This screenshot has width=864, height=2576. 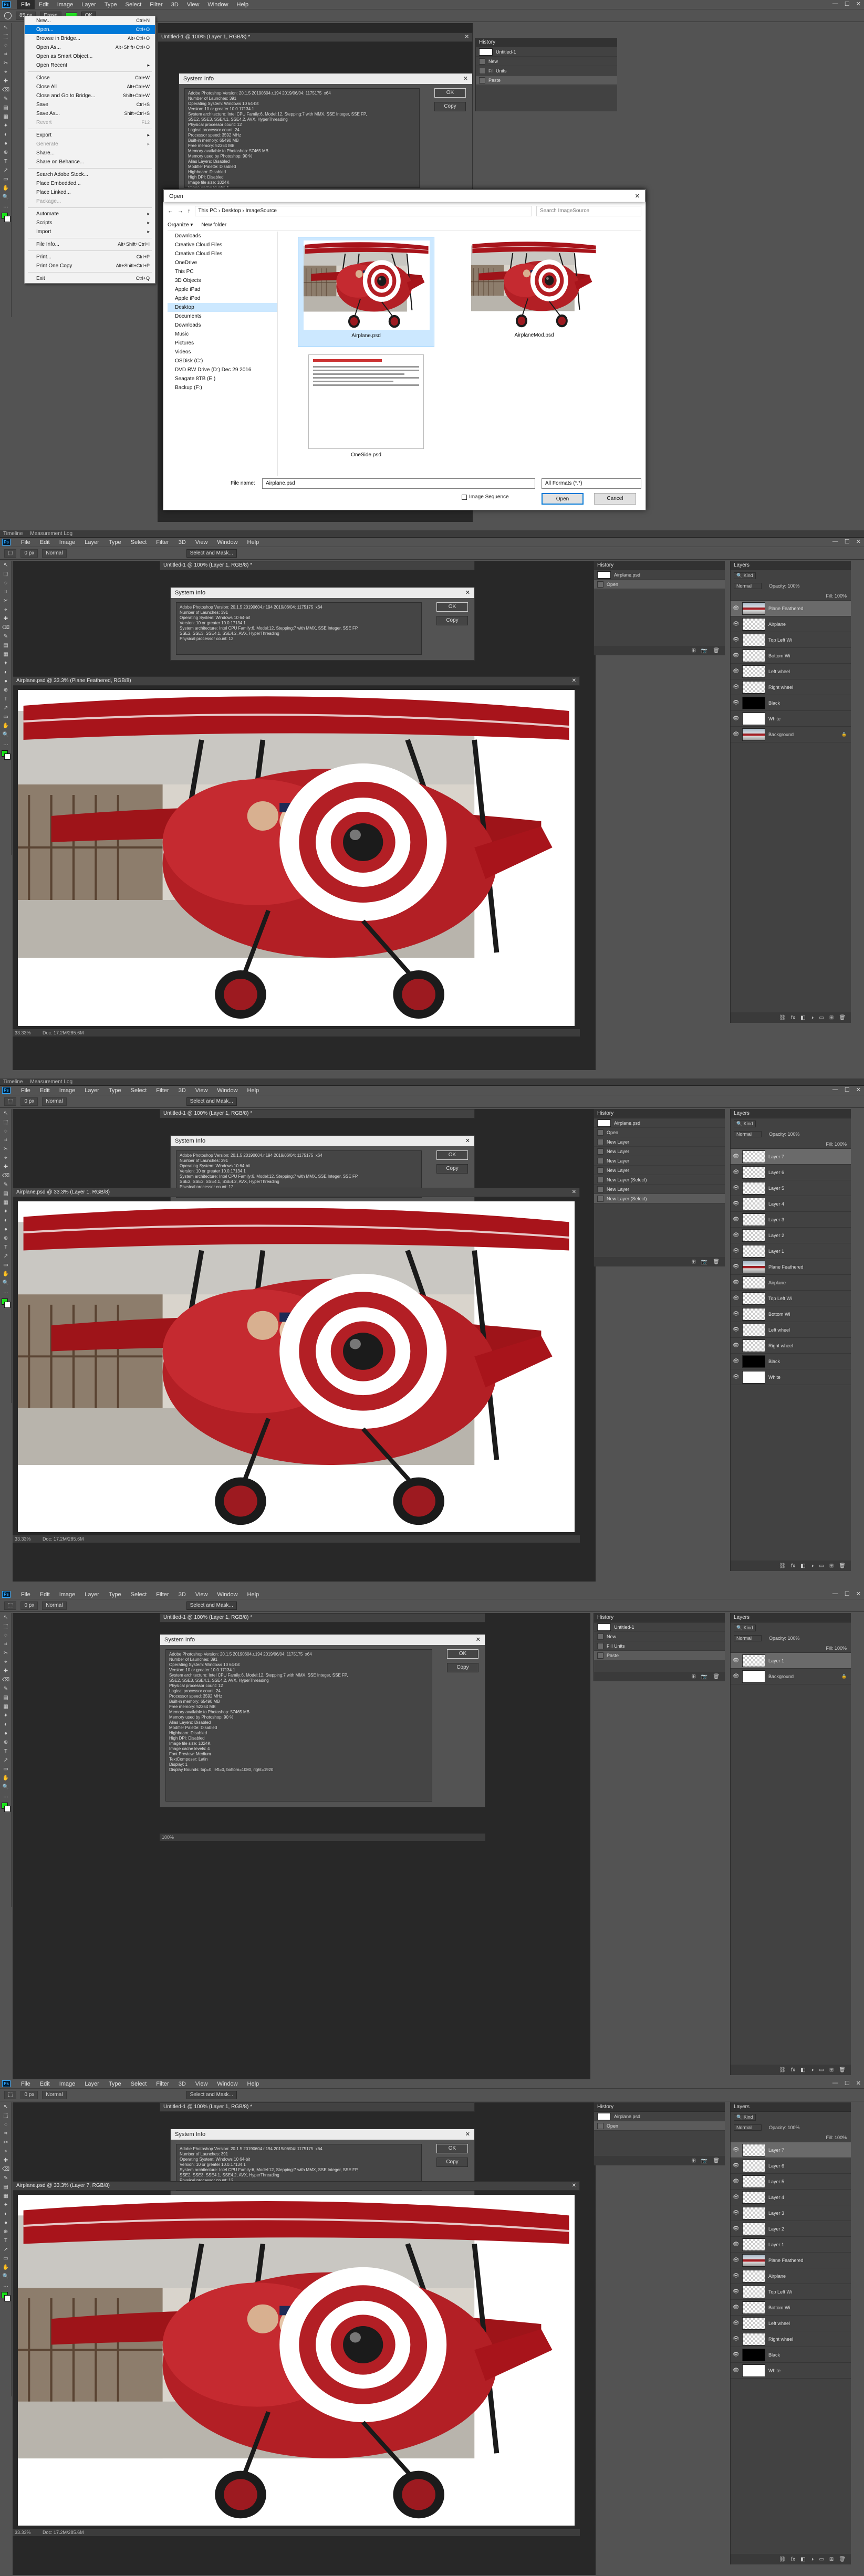 What do you see at coordinates (791, 2198) in the screenshot?
I see `layer-row: 👁 Layer 4` at bounding box center [791, 2198].